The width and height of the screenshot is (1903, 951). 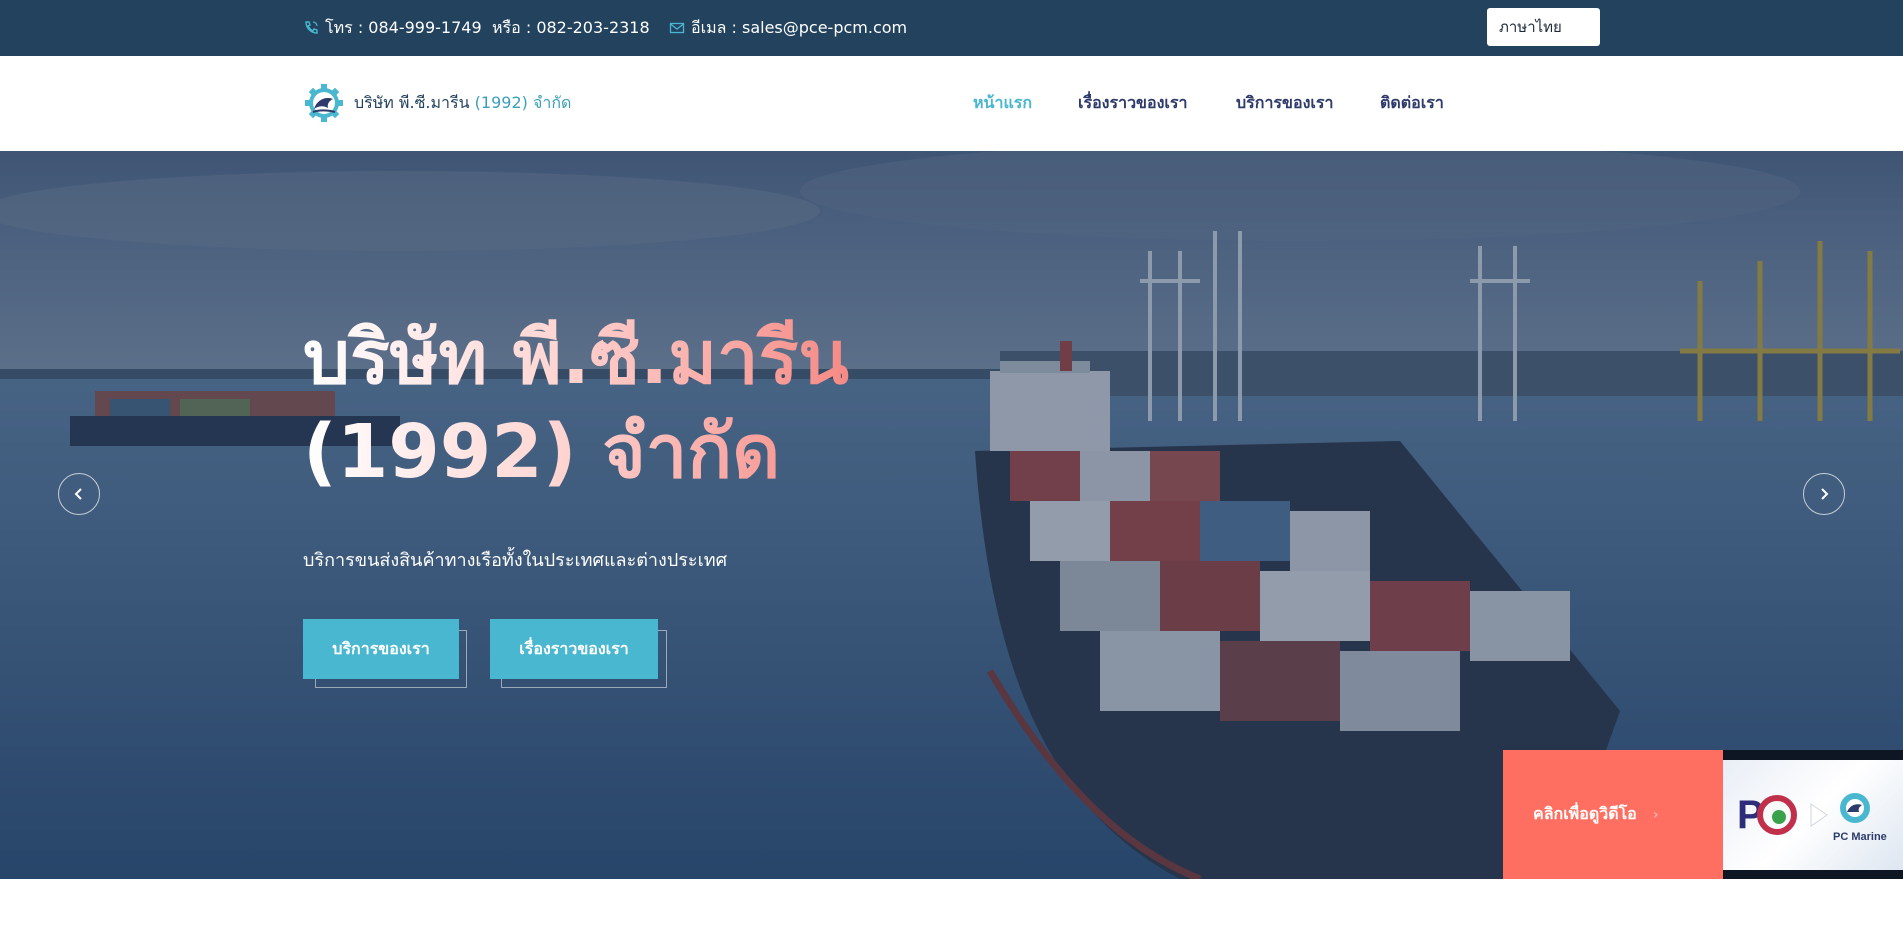 I want to click on language-select: ภาษาไทย, so click(x=1543, y=27).